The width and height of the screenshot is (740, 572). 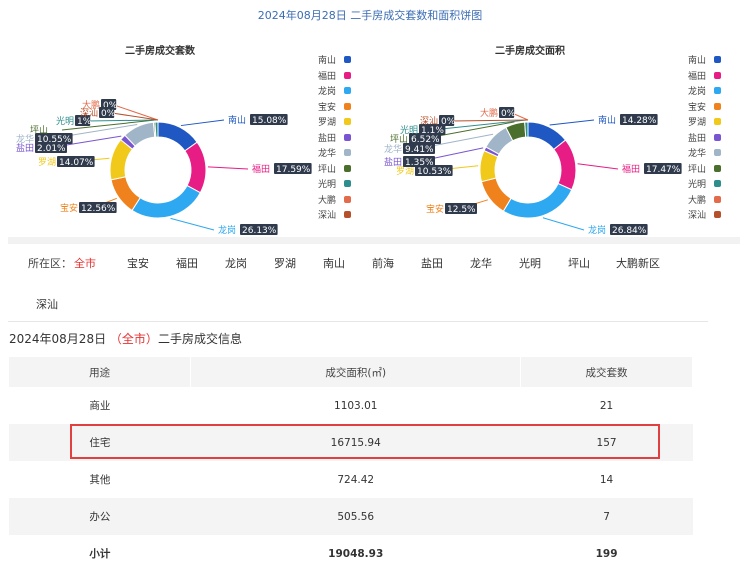 I want to click on legend-label: 盐田, so click(x=327, y=138).